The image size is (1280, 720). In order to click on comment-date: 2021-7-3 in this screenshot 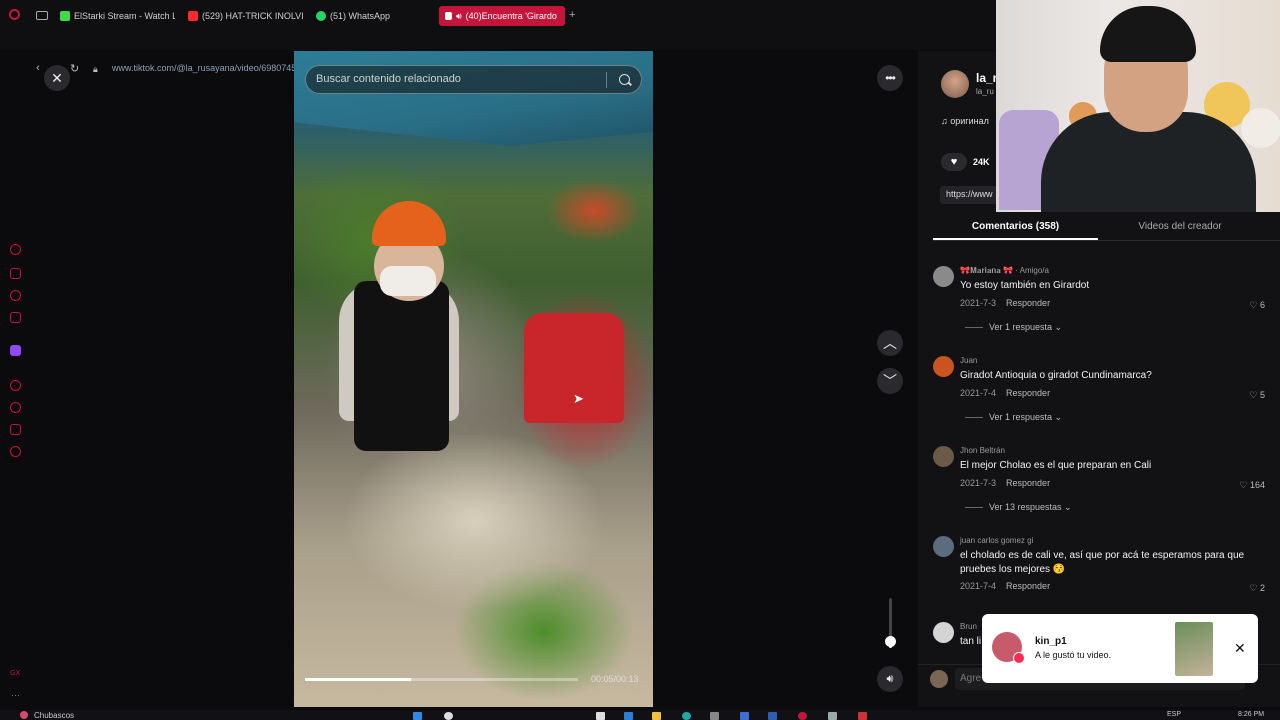, I will do `click(978, 303)`.